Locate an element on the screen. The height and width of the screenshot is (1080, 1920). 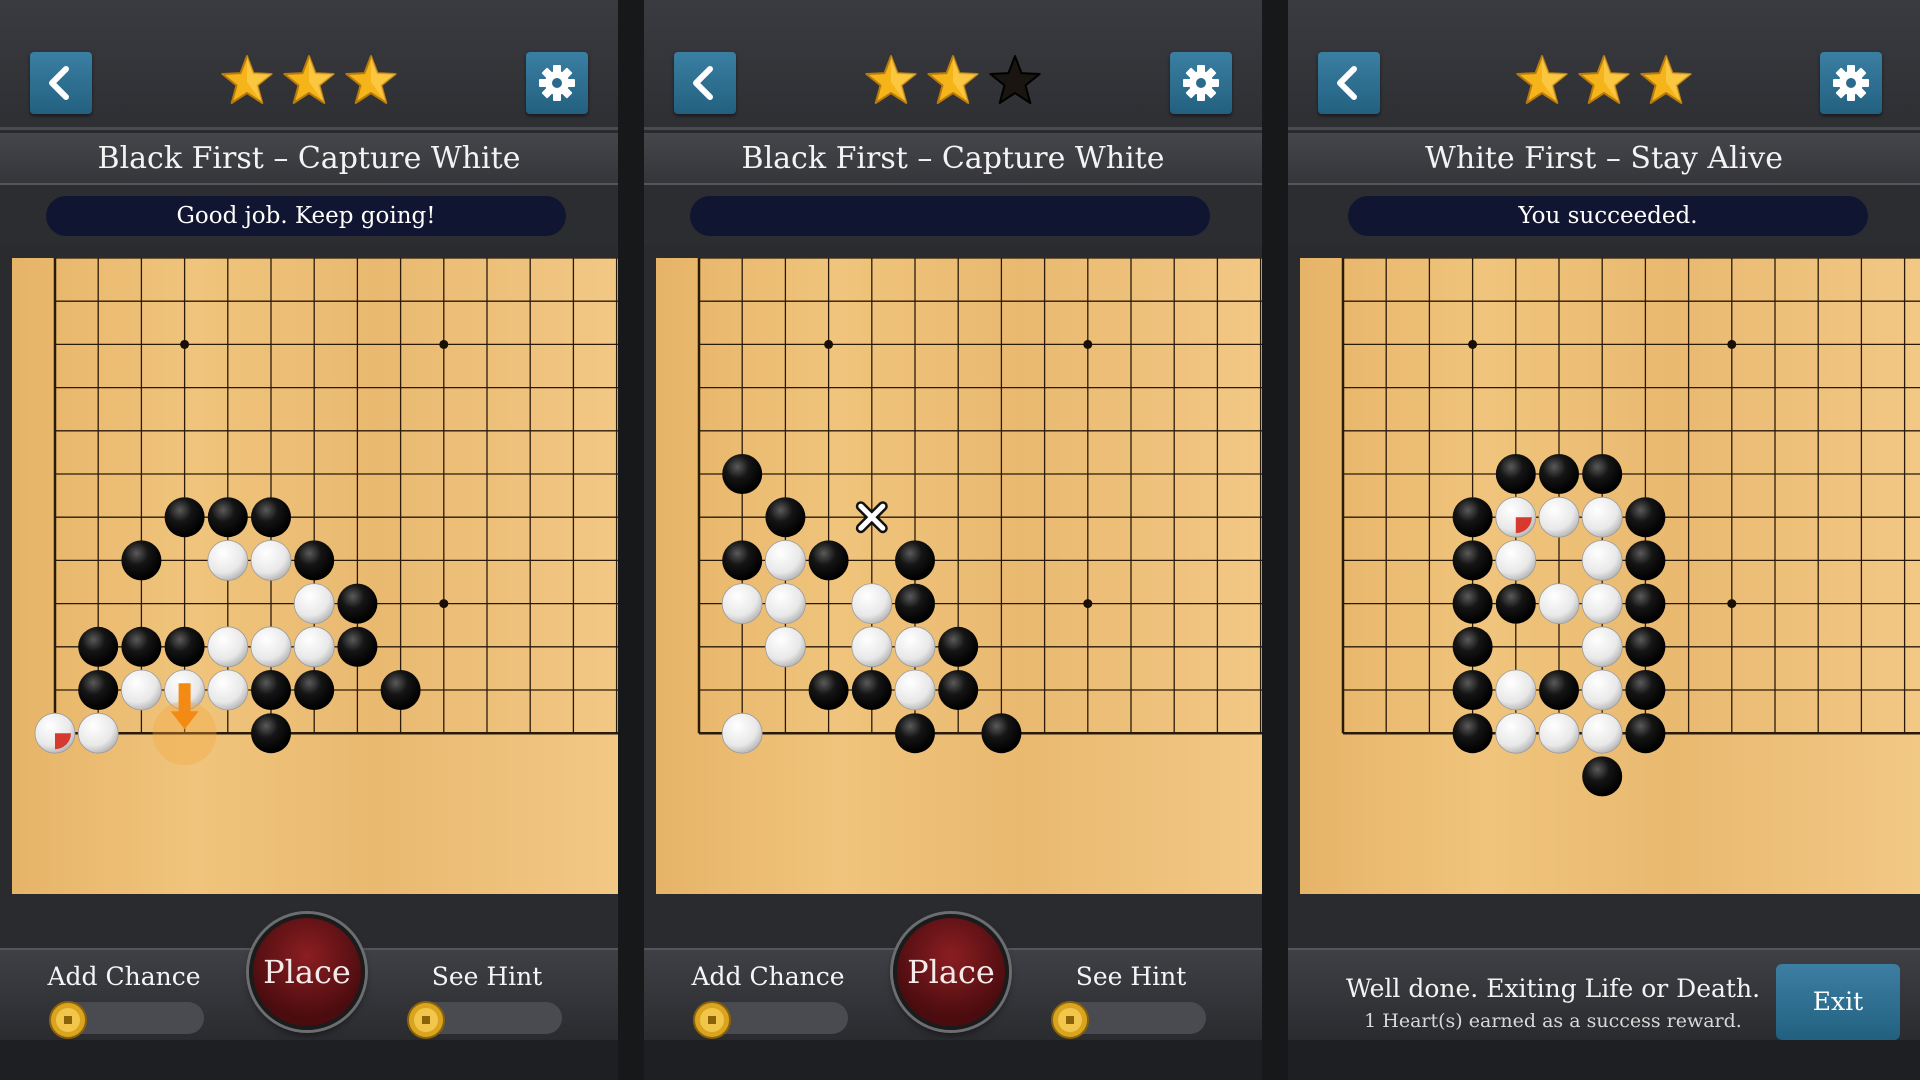
exit-button: Exit is located at coordinates (1838, 1002).